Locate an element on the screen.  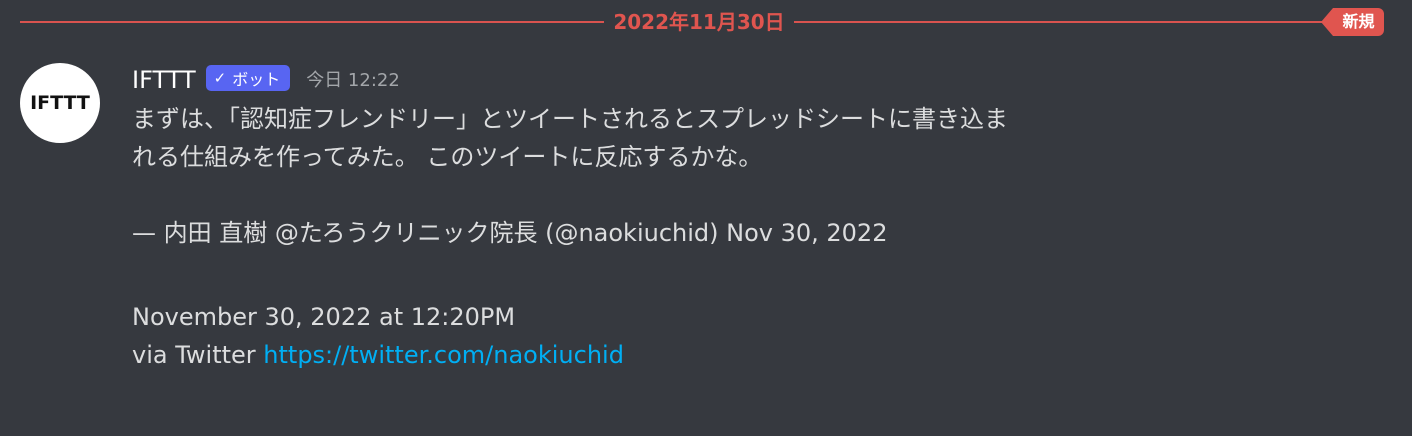
via-prefix: via Twitter is located at coordinates (198, 355).